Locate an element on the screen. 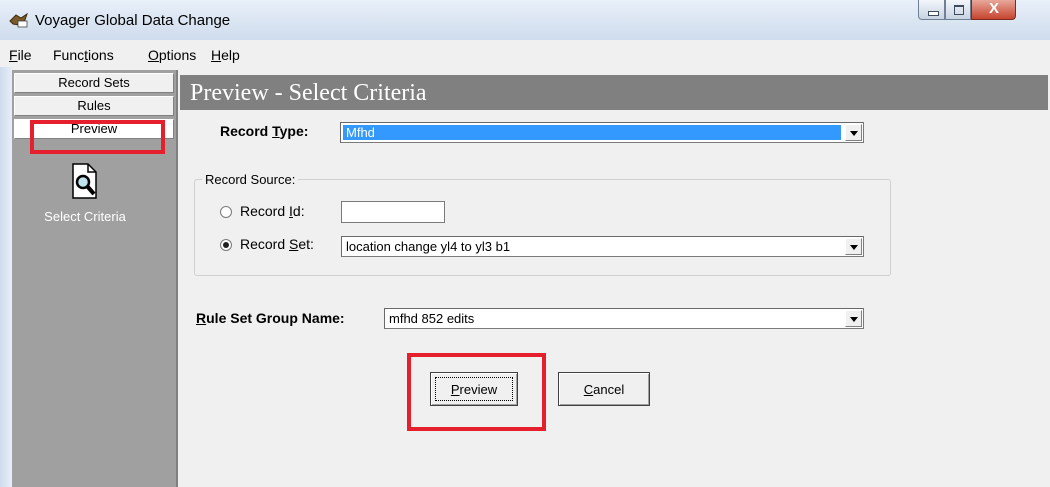 This screenshot has height=487, width=1050. close-icon: X is located at coordinates (994, 8).